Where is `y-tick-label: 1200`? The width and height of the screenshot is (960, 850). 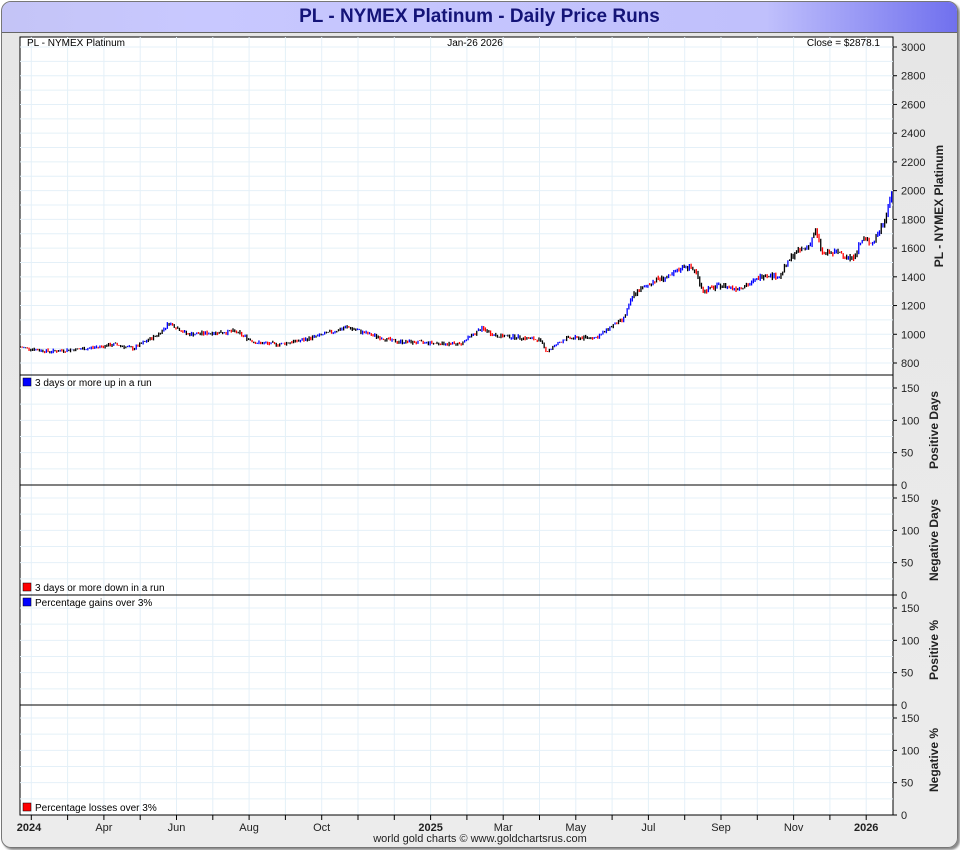
y-tick-label: 1200 is located at coordinates (913, 307).